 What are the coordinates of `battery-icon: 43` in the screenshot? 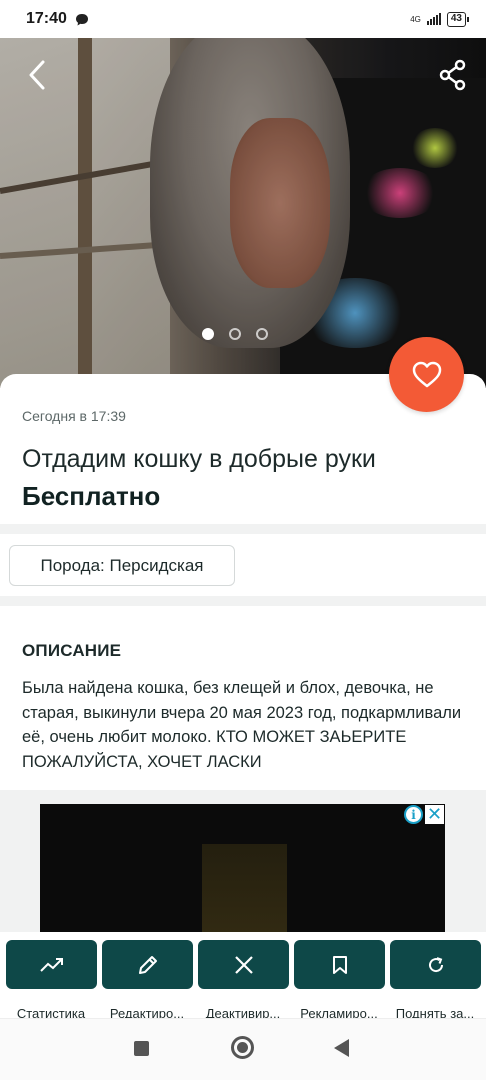 It's located at (458, 19).